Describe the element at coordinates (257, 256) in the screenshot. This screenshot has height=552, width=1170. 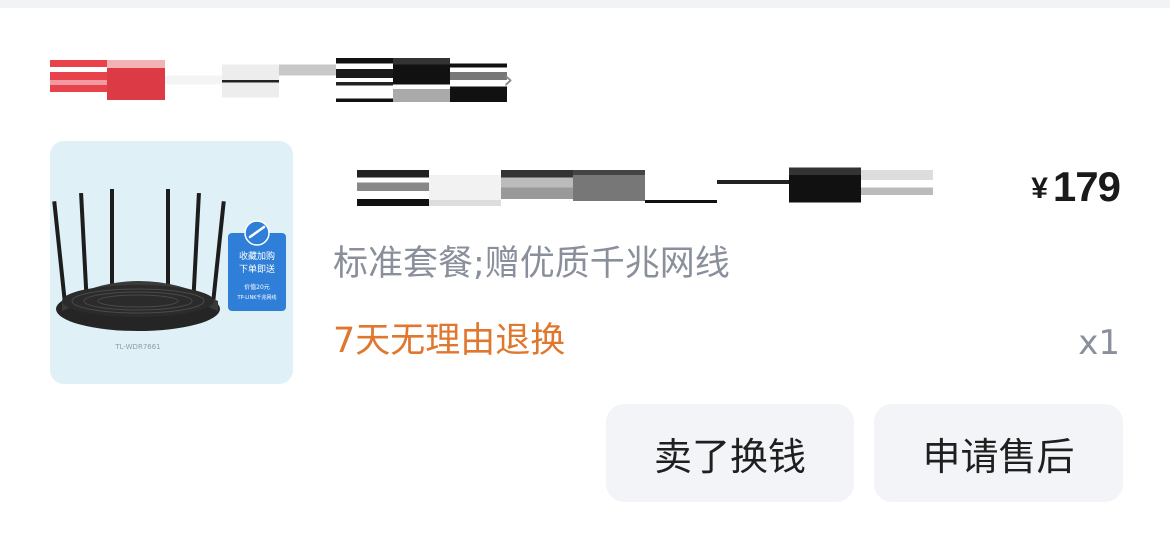
I see `svg-text: 收藏加购` at that location.